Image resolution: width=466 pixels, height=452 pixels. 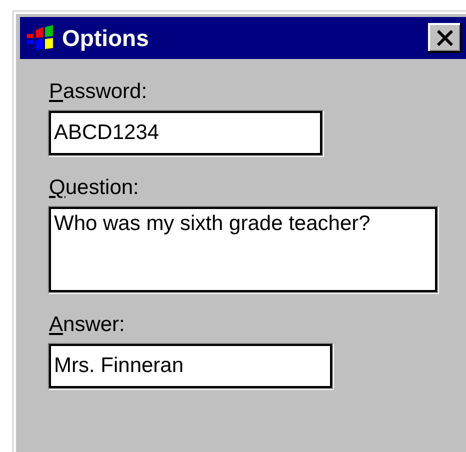 I want to click on text-field: ABCD1234, so click(x=185, y=133).